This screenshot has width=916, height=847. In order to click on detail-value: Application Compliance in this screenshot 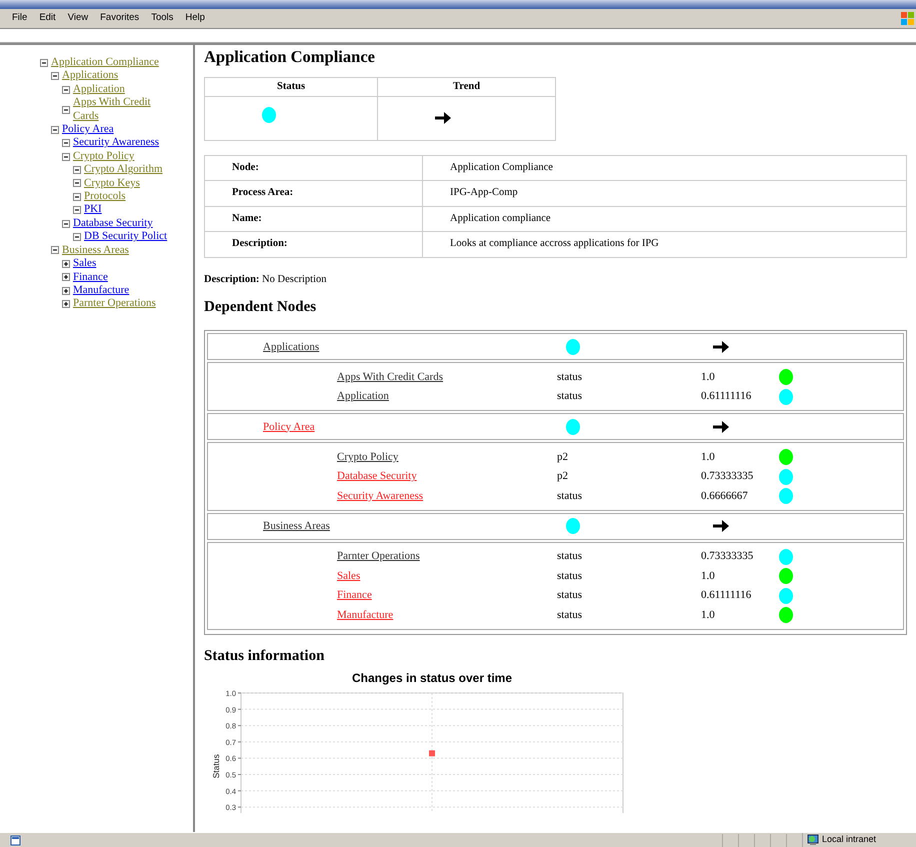, I will do `click(664, 168)`.